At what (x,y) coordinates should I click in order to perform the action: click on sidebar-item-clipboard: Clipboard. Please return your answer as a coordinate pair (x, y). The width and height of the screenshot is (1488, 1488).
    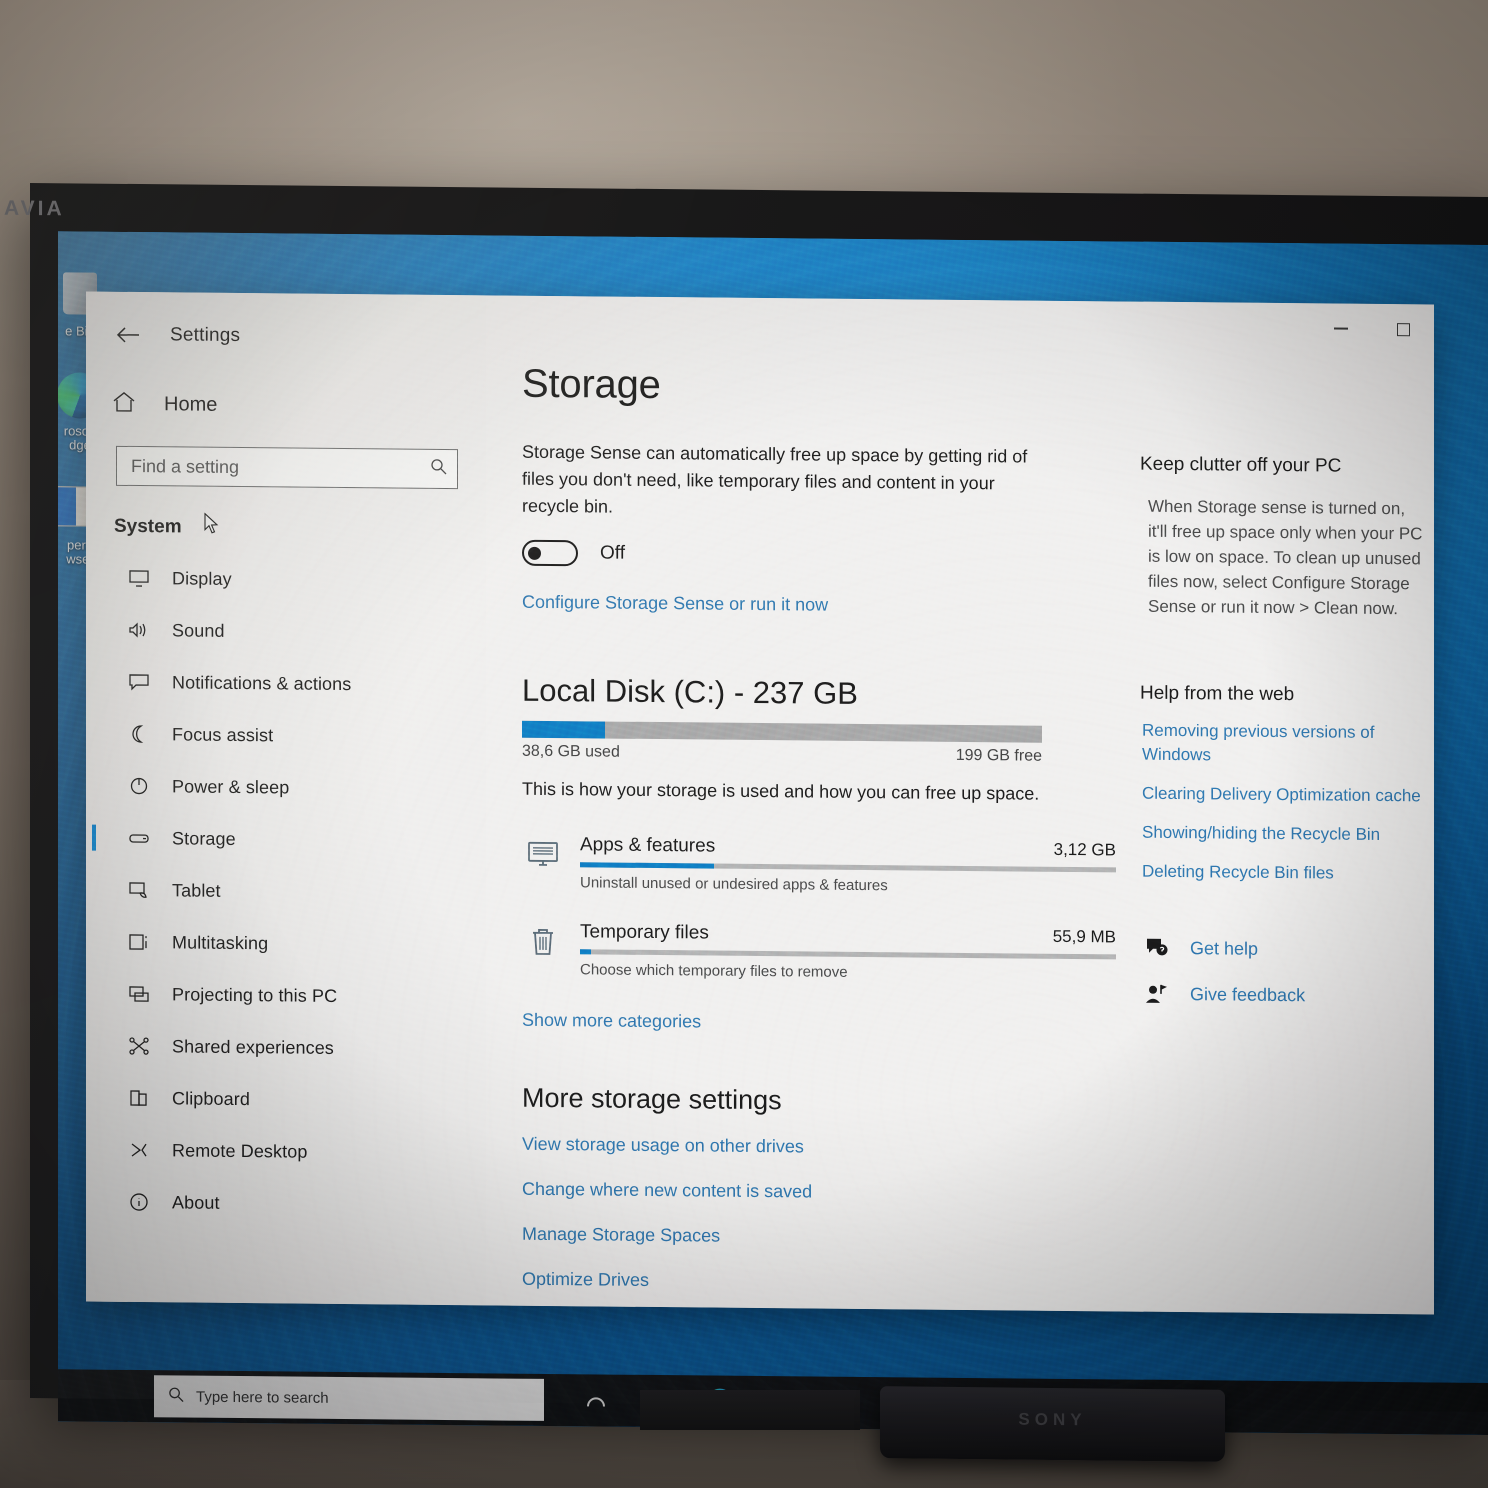
    Looking at the image, I should click on (286, 1100).